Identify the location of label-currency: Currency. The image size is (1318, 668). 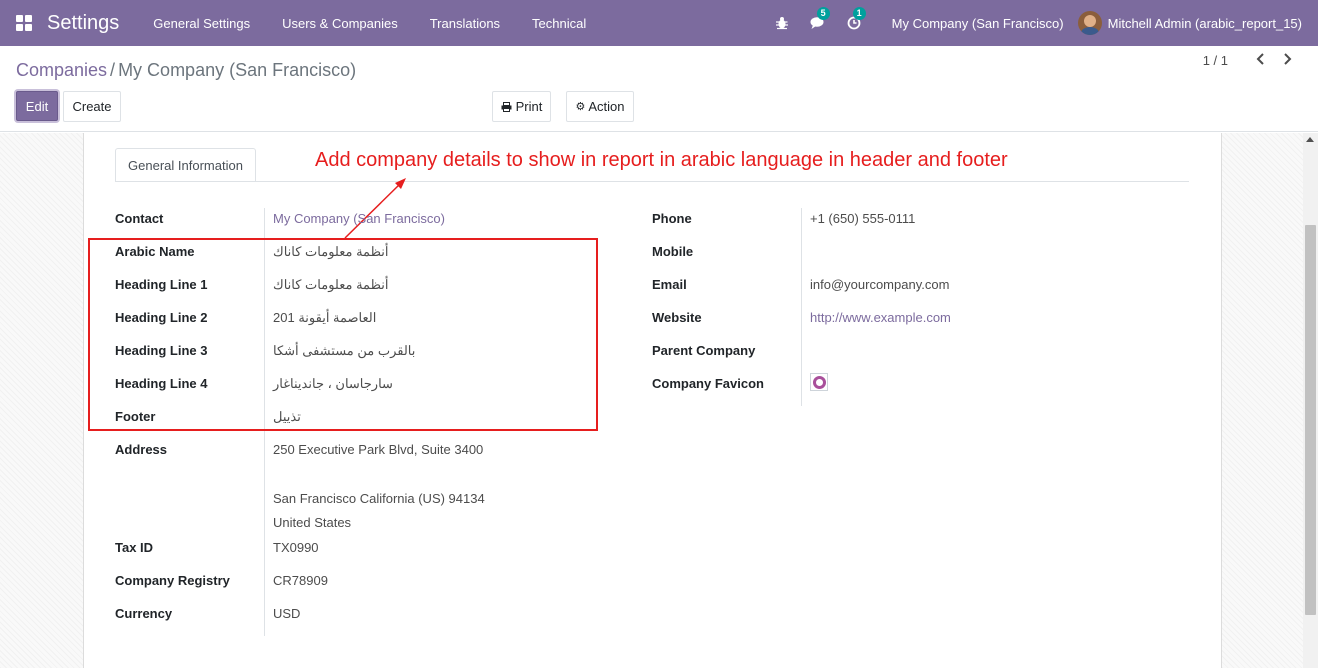
(144, 613).